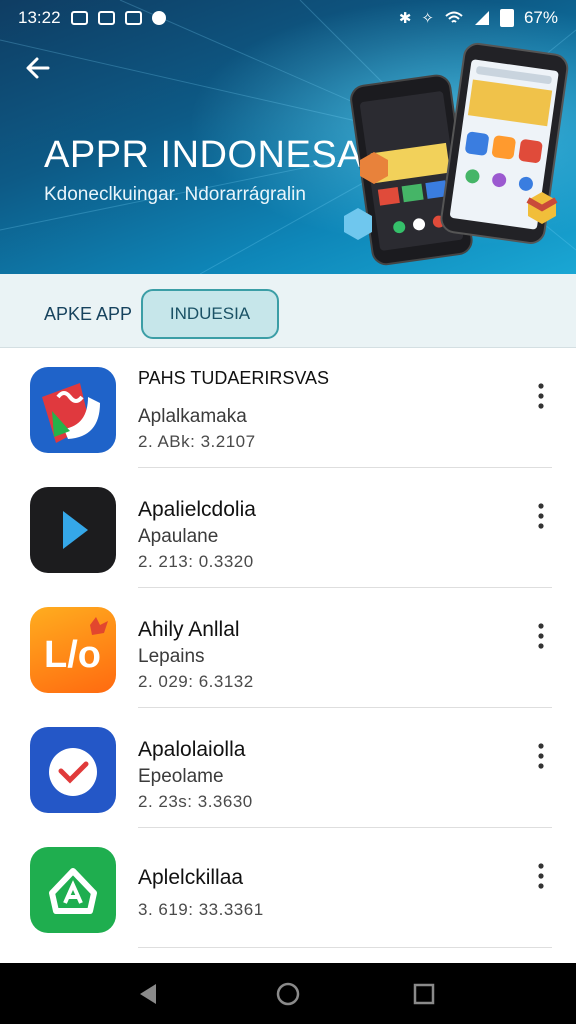  What do you see at coordinates (288, 528) in the screenshot?
I see `list-item: Apalielcdolia Apaulane 2. 213: 0.3320` at bounding box center [288, 528].